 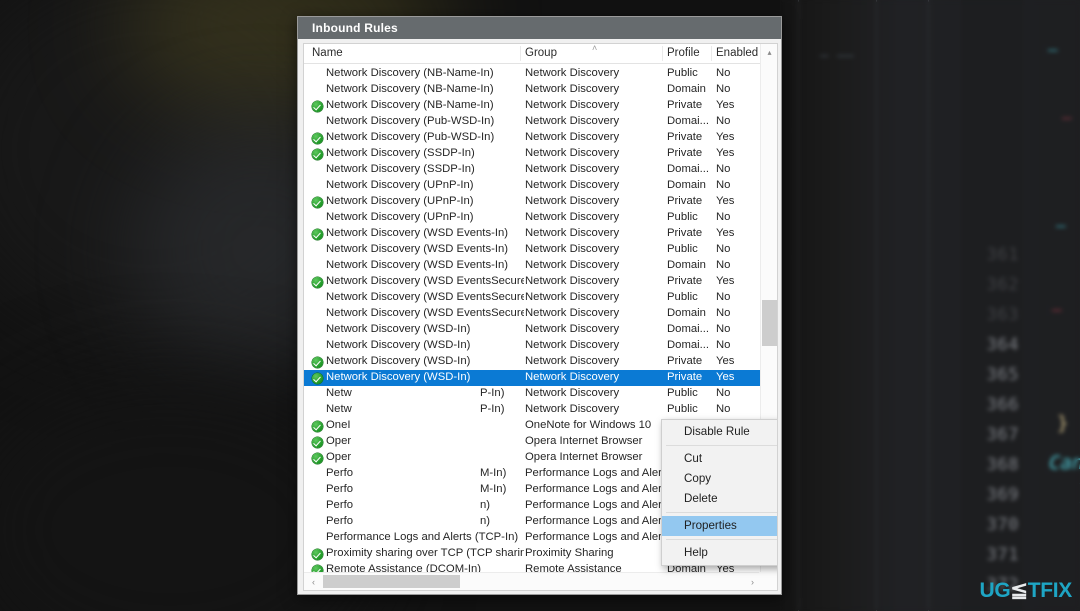 What do you see at coordinates (573, 567) in the screenshot?
I see `cell-rule-group: Remote Assistance` at bounding box center [573, 567].